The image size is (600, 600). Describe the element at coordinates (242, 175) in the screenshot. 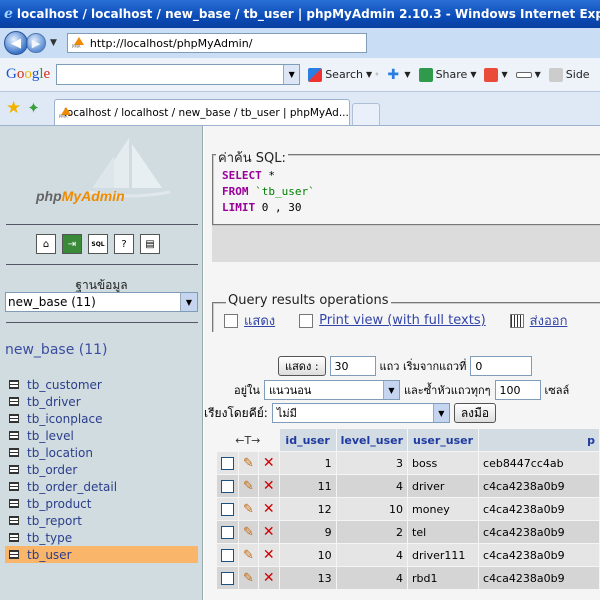

I see `sql-keyword: SELECT` at that location.